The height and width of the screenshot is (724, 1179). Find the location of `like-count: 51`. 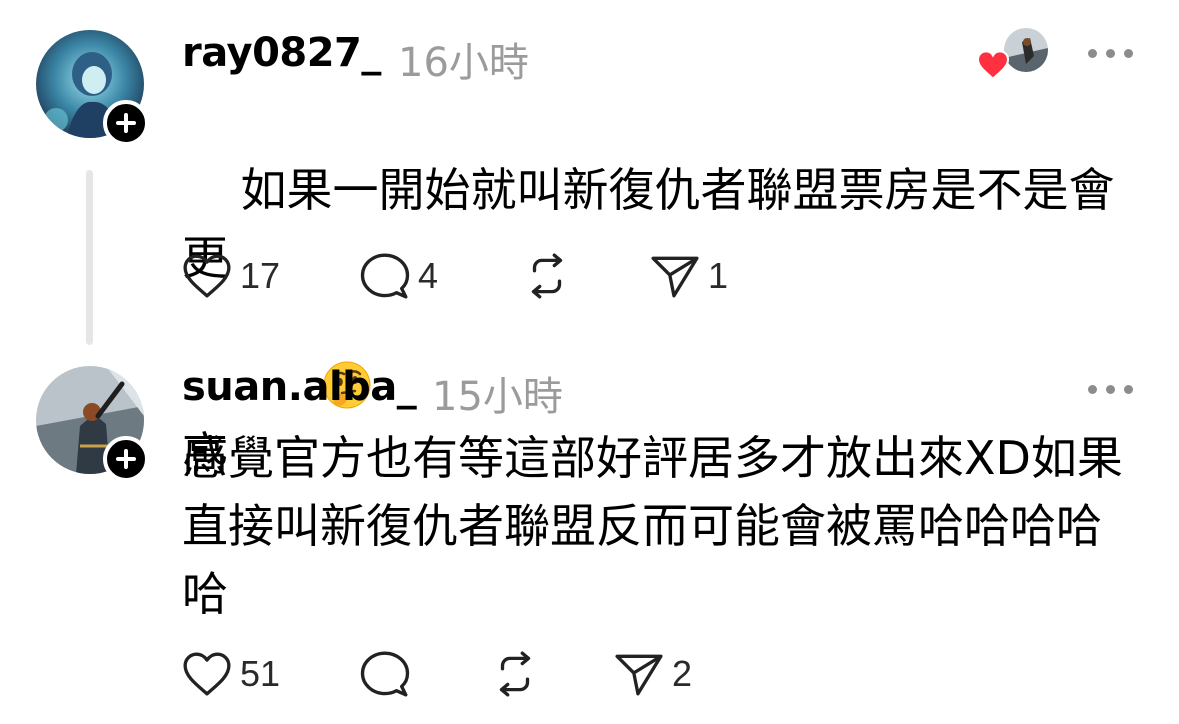

like-count: 51 is located at coordinates (260, 673).